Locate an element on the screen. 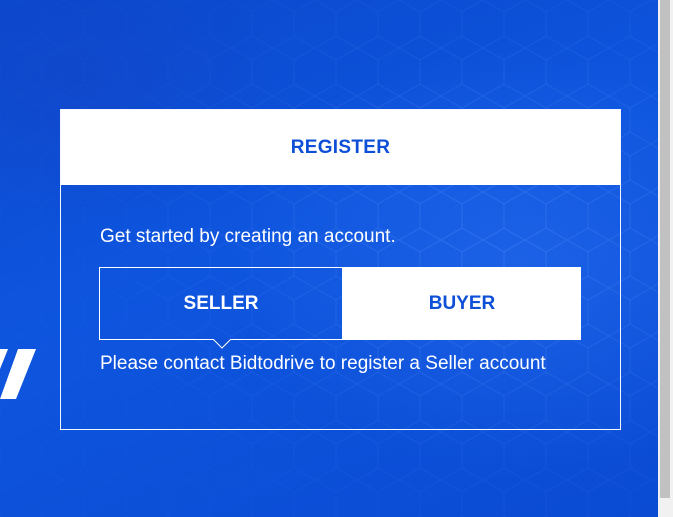 This screenshot has width=673, height=517. register-header: REGISTER is located at coordinates (340, 147).